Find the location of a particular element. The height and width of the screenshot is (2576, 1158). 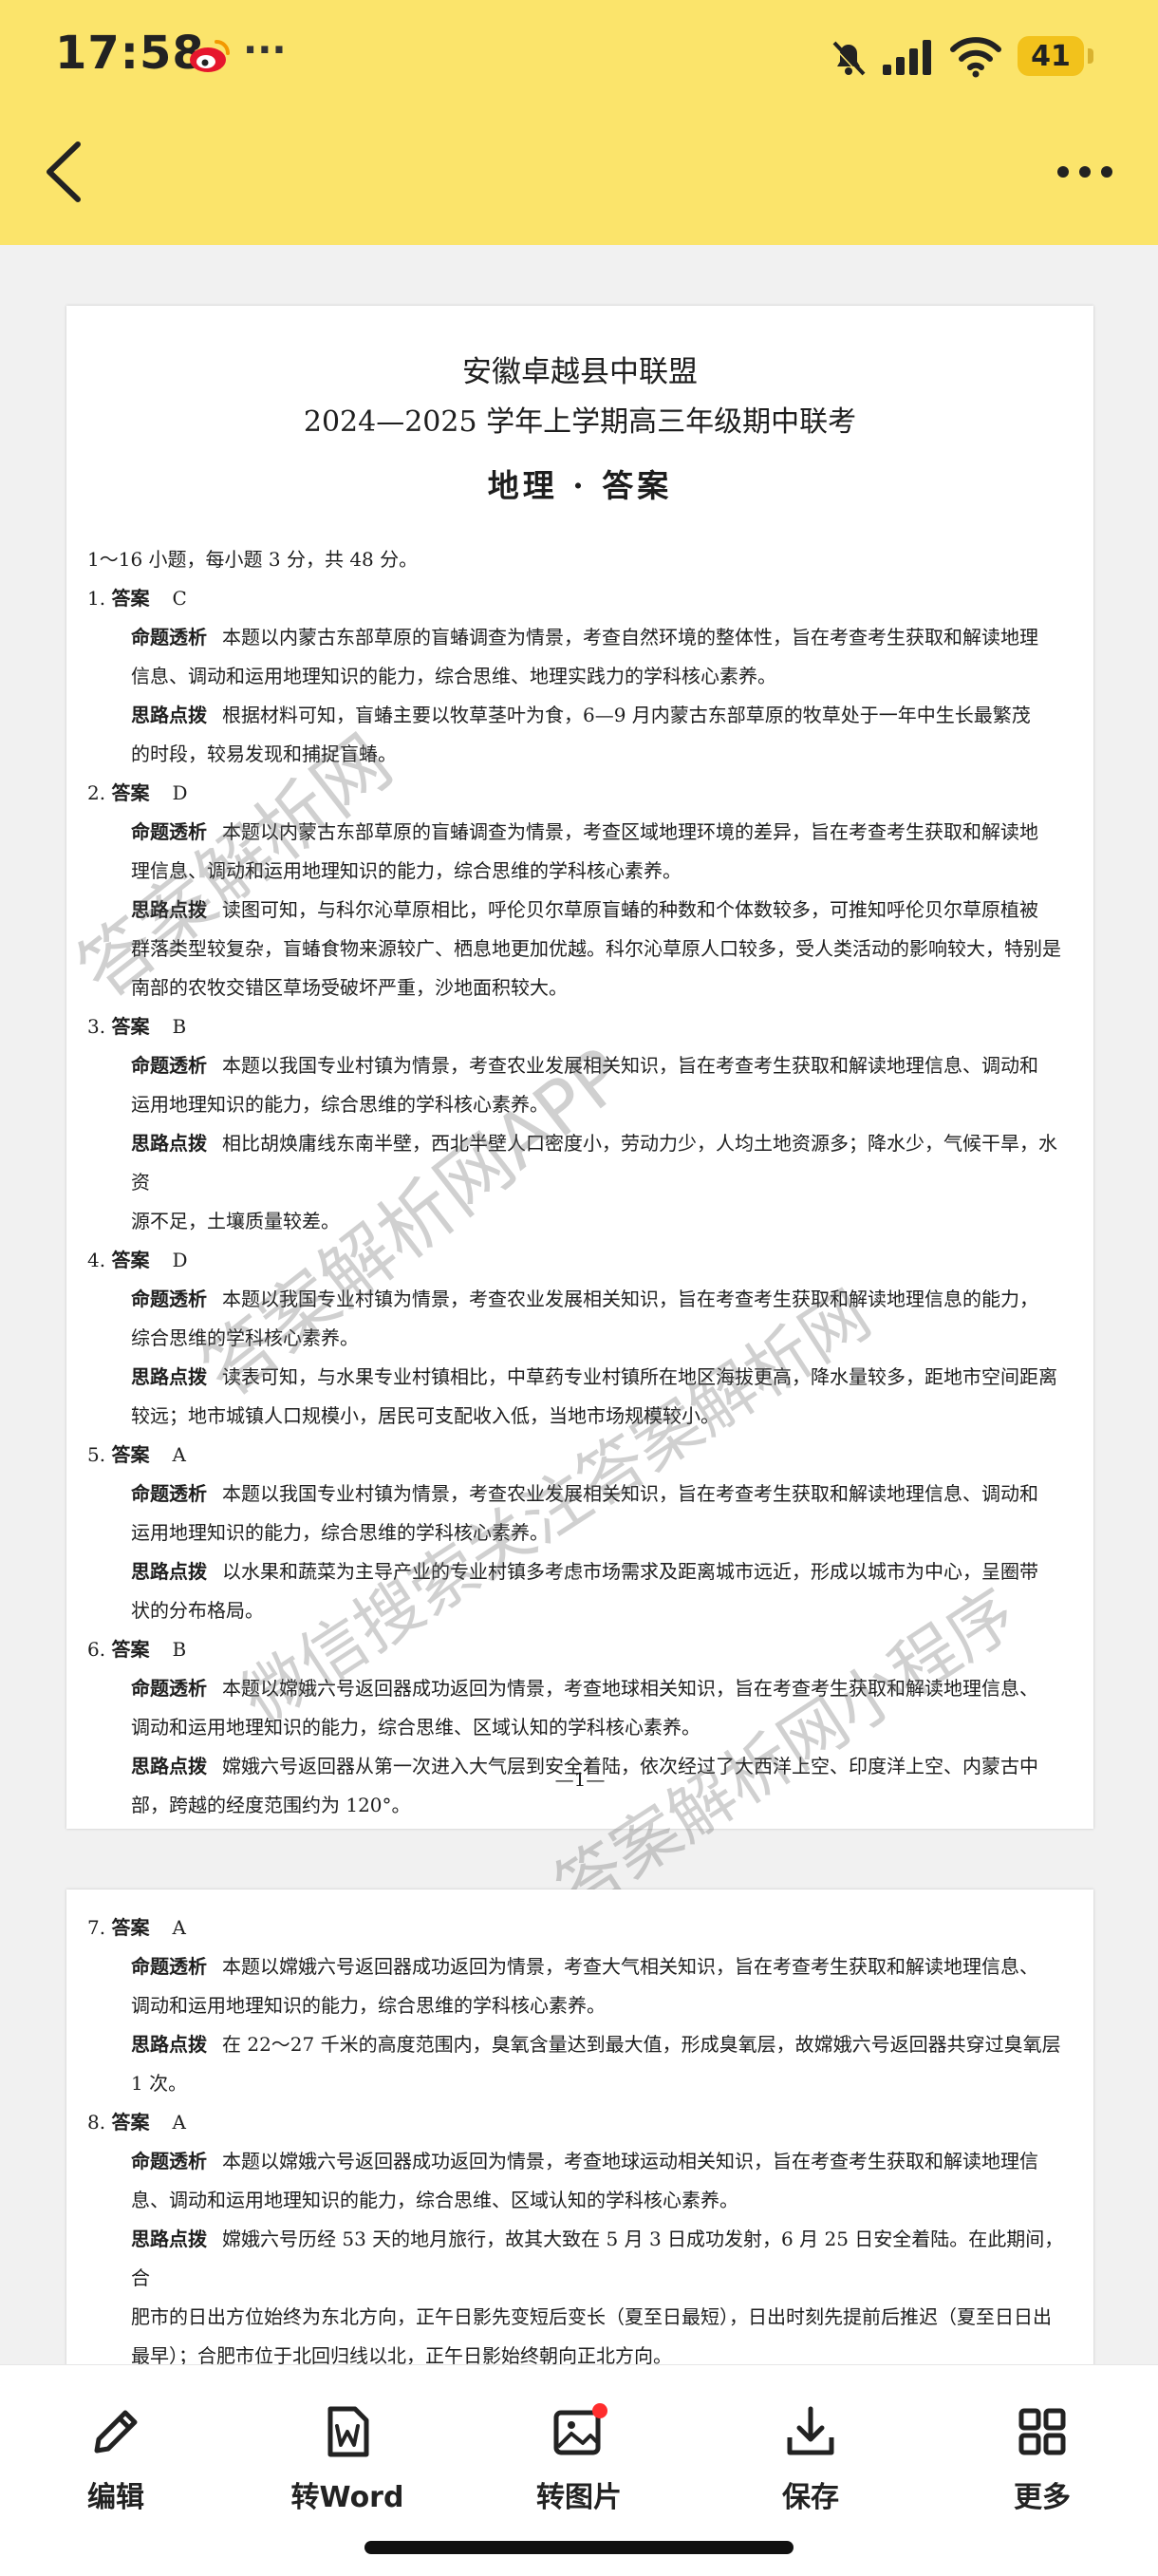

answer-row: 8. 答案 A is located at coordinates (579, 2122).